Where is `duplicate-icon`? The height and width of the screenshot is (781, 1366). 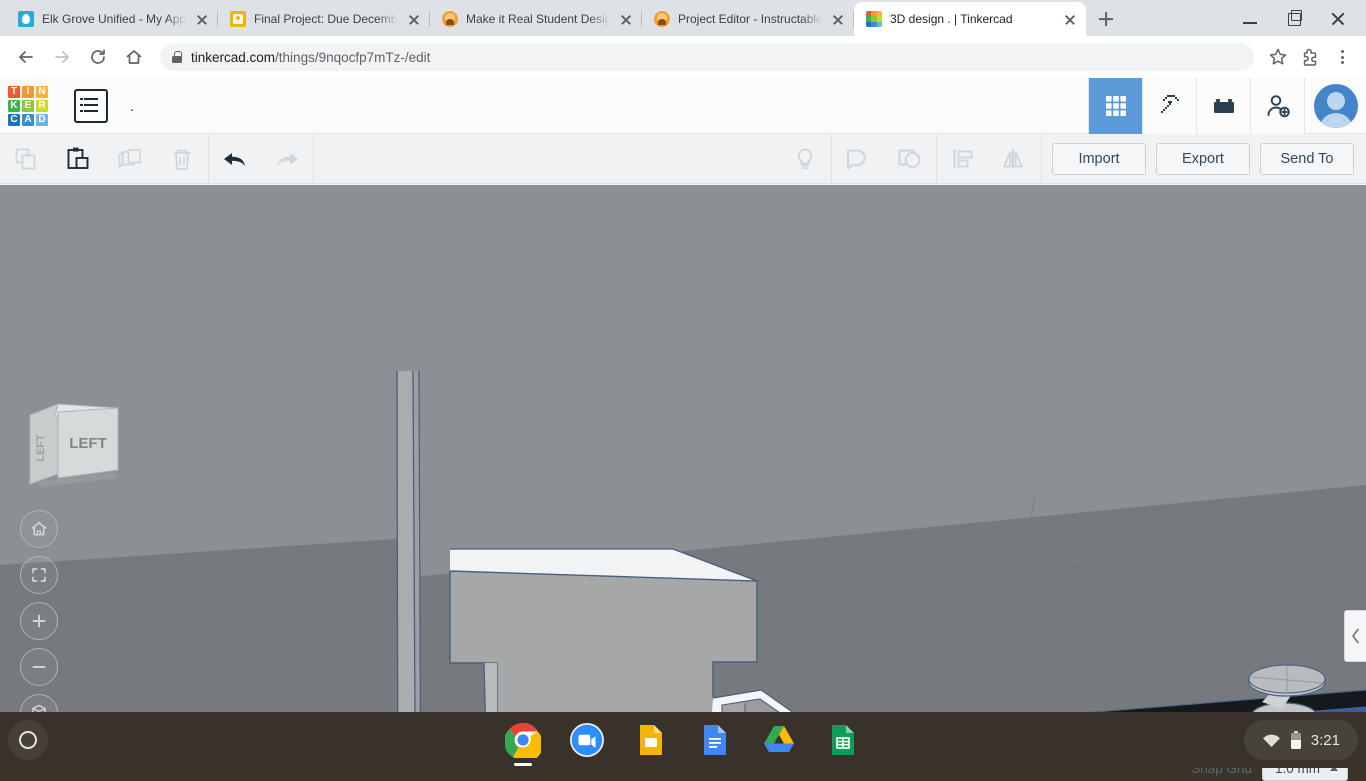 duplicate-icon is located at coordinates (130, 159).